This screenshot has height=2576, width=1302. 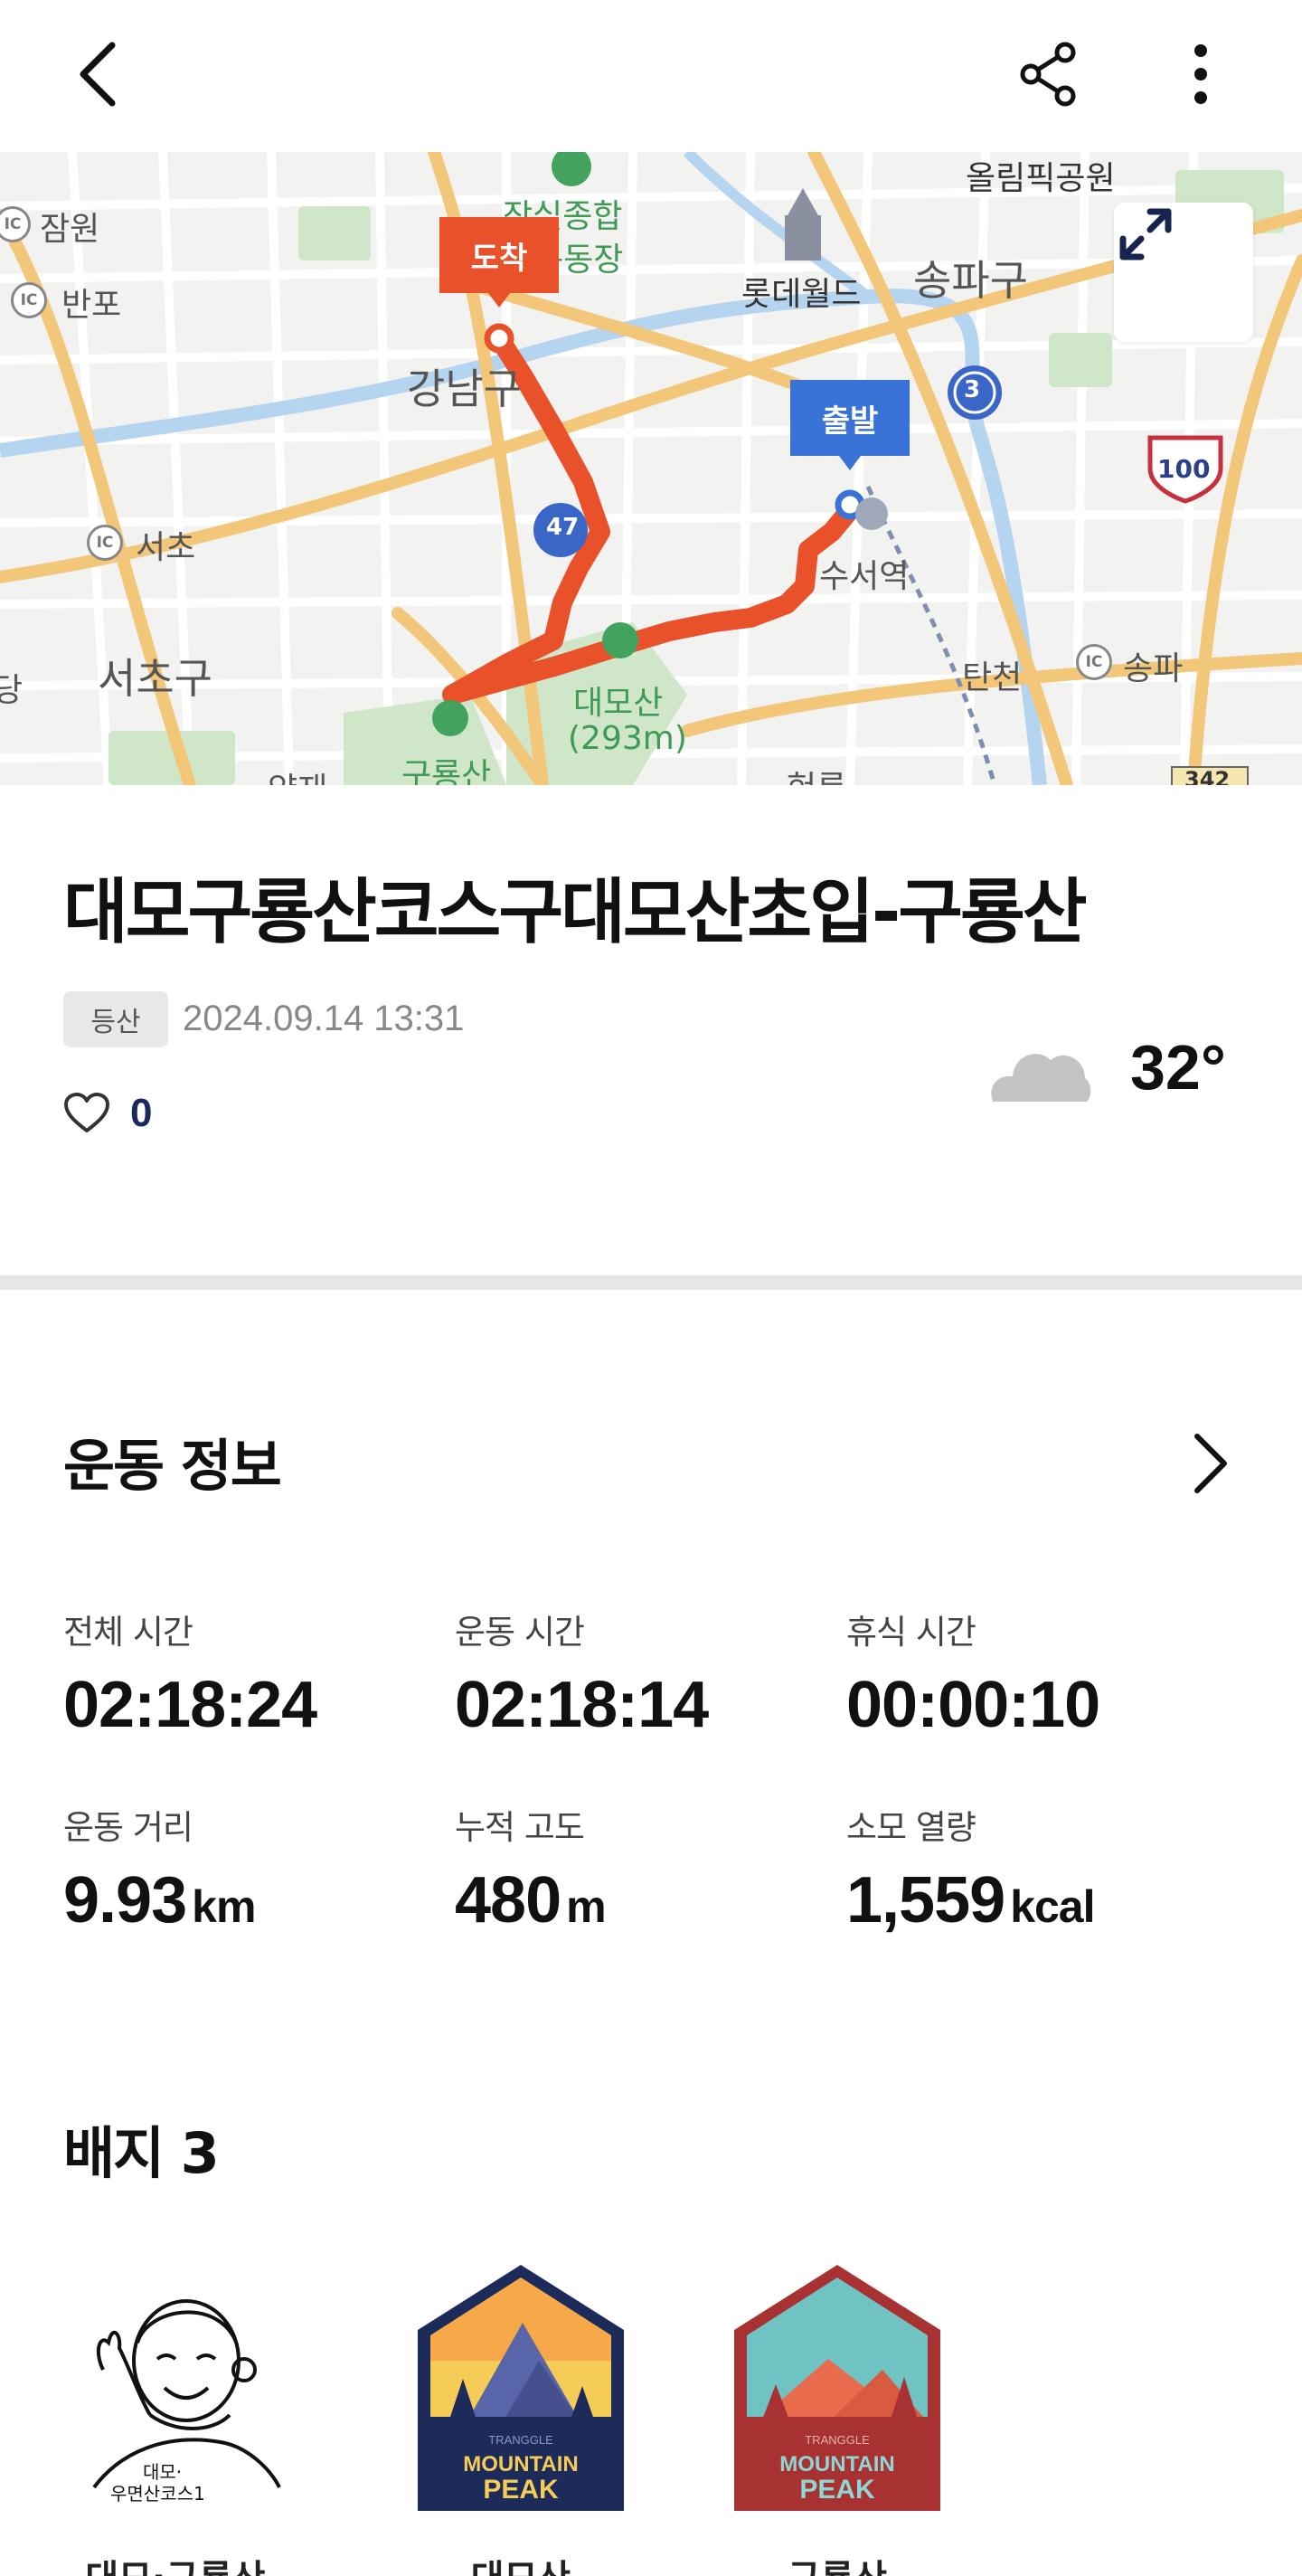 I want to click on map-label-guryongsan: 구룡산, so click(x=447, y=771).